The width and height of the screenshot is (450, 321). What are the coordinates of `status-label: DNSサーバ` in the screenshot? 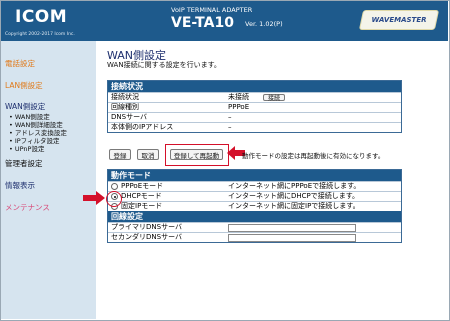 It's located at (129, 117).